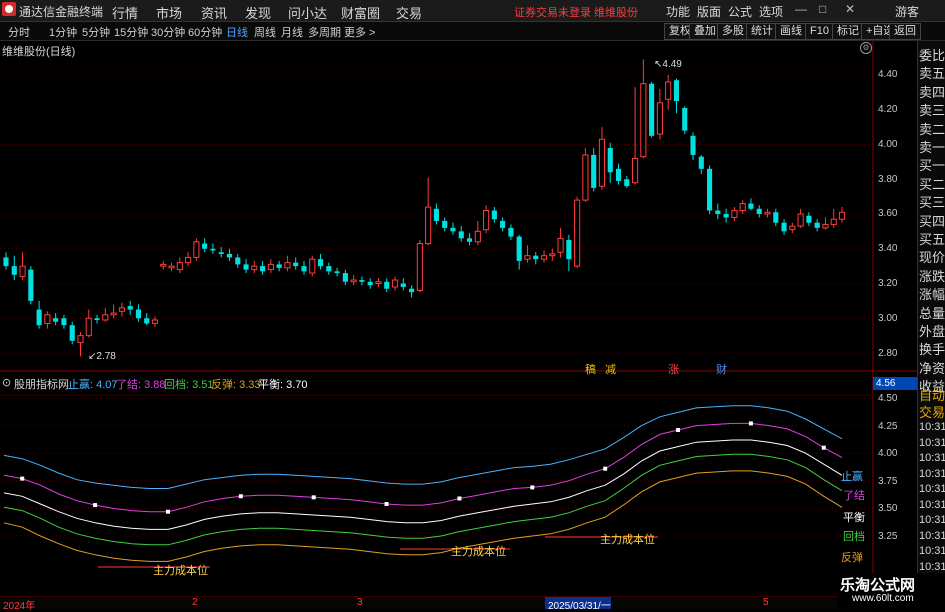 This screenshot has width=945, height=612. Describe the element at coordinates (214, 12) in the screenshot. I see `menu-news: 资讯` at that location.